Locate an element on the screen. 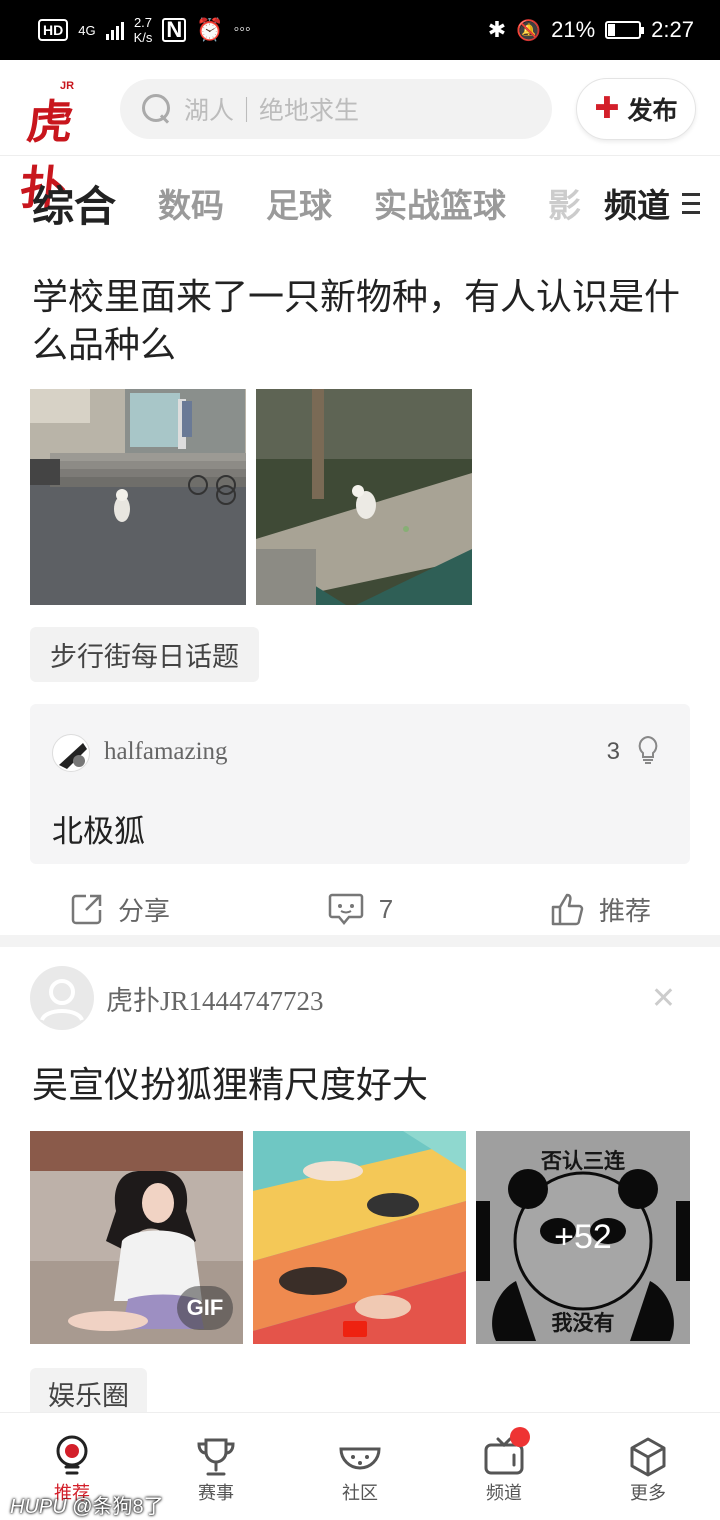  search-bar: 湖人｜绝地求生 is located at coordinates (336, 109).